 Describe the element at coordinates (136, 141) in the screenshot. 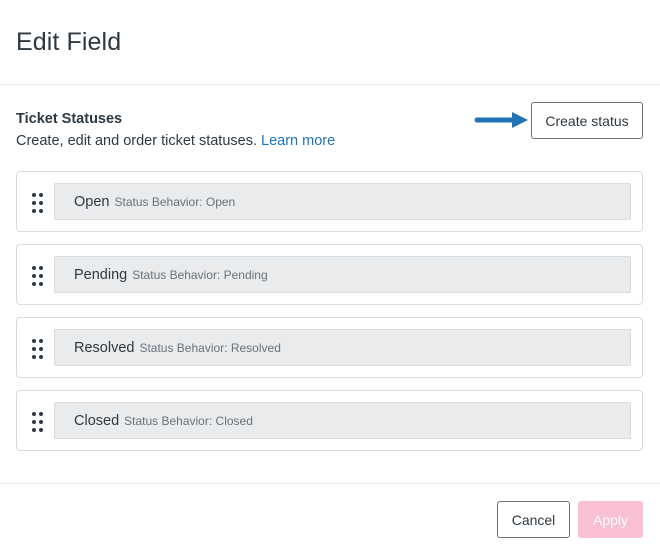

I see `section-description-text: Create, edit and order ticket statuses.` at that location.